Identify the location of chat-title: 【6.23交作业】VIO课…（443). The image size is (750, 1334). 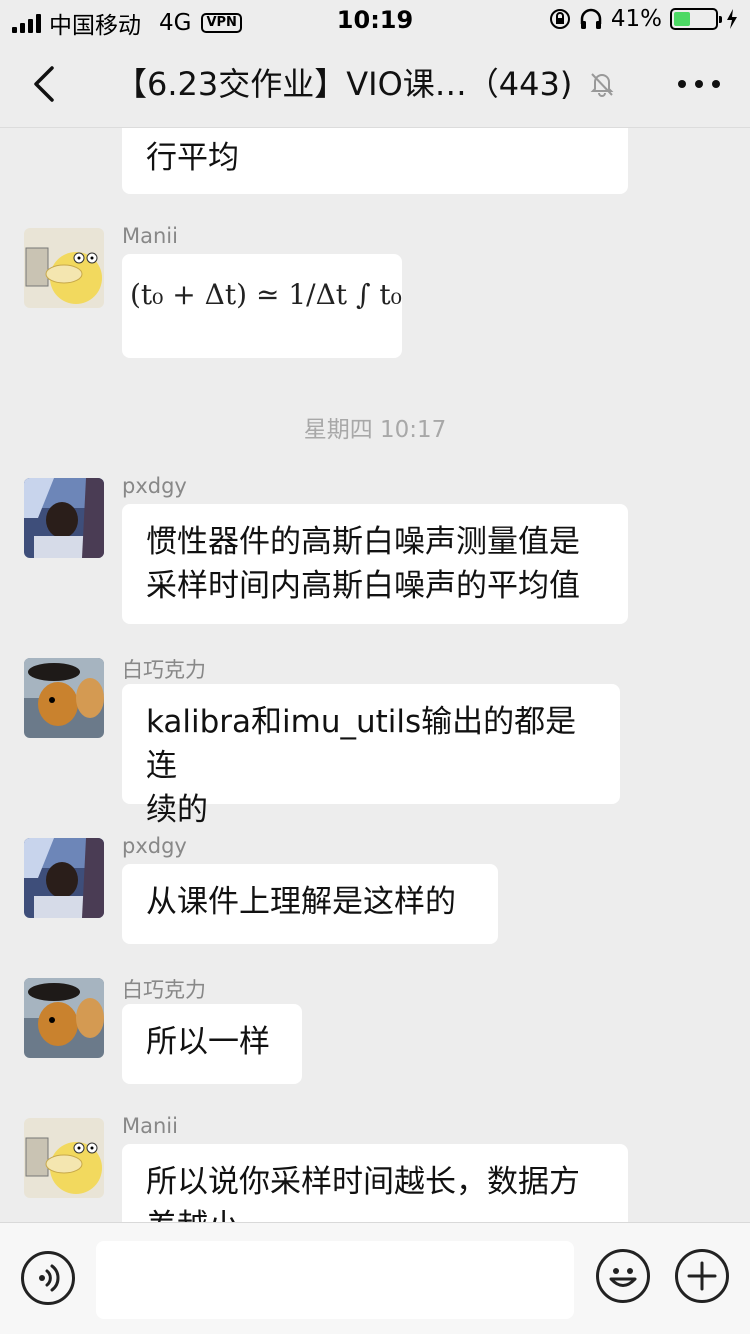
(344, 84).